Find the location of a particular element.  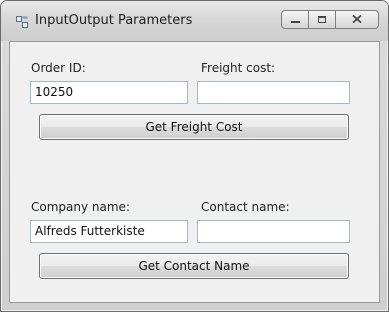

minimize-icon is located at coordinates (295, 22).